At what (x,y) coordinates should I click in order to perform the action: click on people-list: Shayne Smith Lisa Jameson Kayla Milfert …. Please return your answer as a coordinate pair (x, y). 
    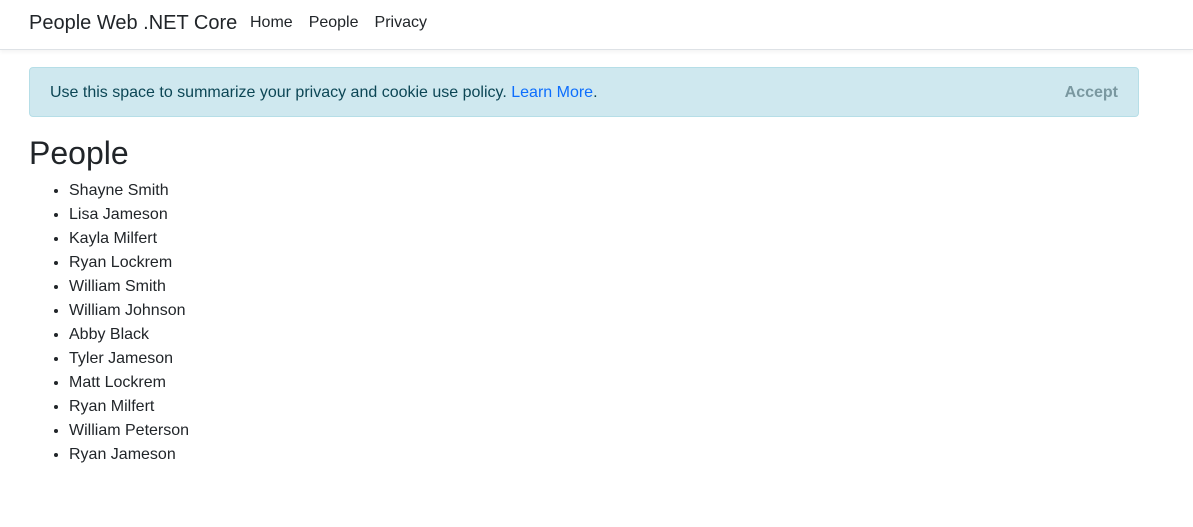
    Looking at the image, I should click on (109, 323).